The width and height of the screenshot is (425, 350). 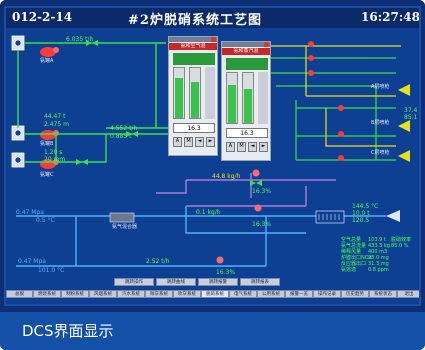 What do you see at coordinates (79, 39) in the screenshot?
I see `top-flow-value: 6.035 t/h` at bounding box center [79, 39].